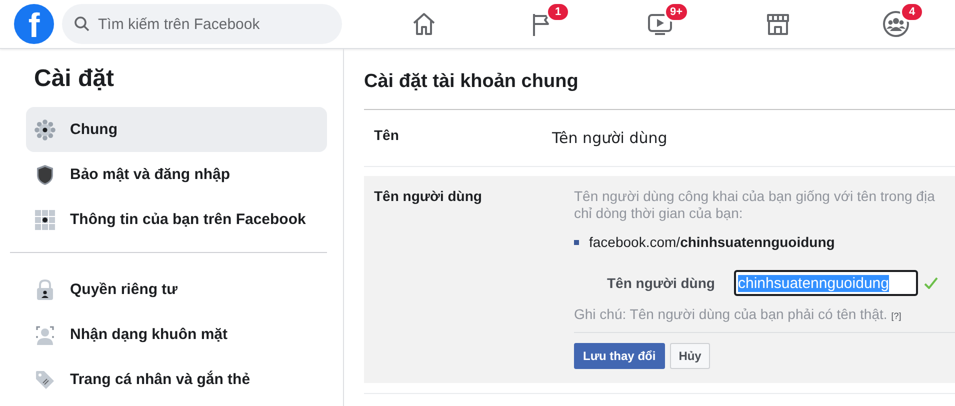  I want to click on description-text: Tên người dùng công khai của bạn giống với tên trong địa, so click(755, 196).